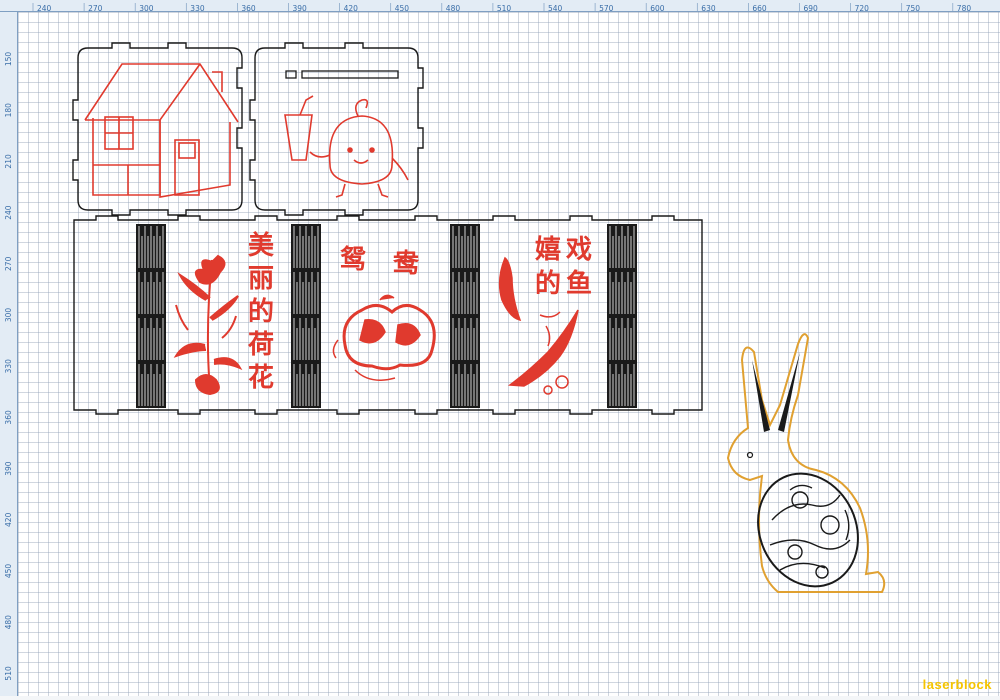  Describe the element at coordinates (8, 263) in the screenshot. I see `ruler-left-label: 270` at that location.